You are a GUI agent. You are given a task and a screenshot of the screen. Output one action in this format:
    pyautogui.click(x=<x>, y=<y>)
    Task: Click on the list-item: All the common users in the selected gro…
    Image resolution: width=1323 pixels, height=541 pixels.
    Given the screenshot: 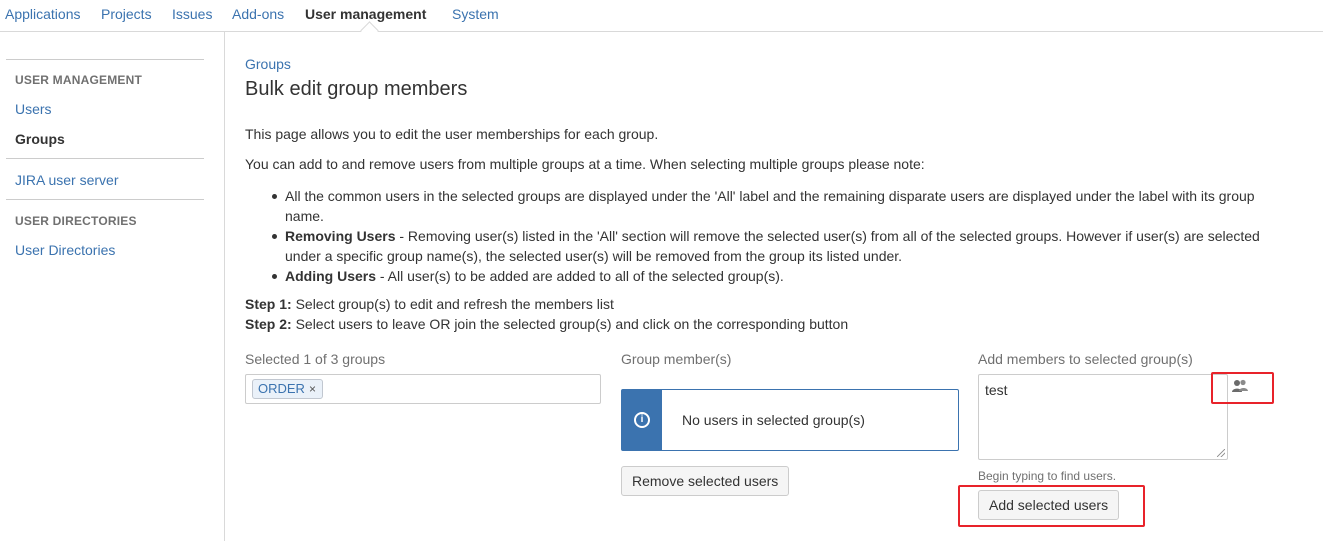 What is the action you would take?
    pyautogui.click(x=765, y=206)
    